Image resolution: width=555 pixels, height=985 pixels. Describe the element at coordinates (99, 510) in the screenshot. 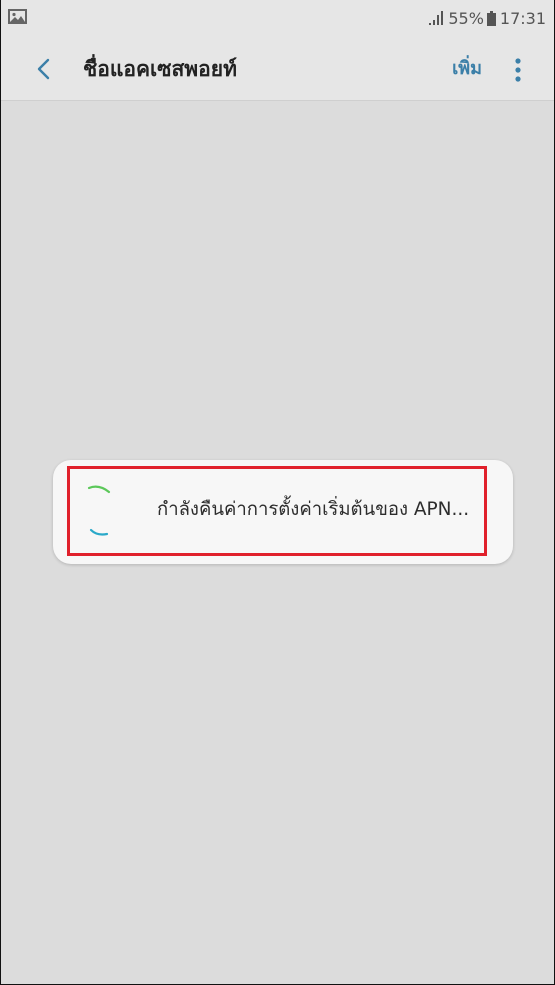

I see `loading-spinner-icon` at that location.